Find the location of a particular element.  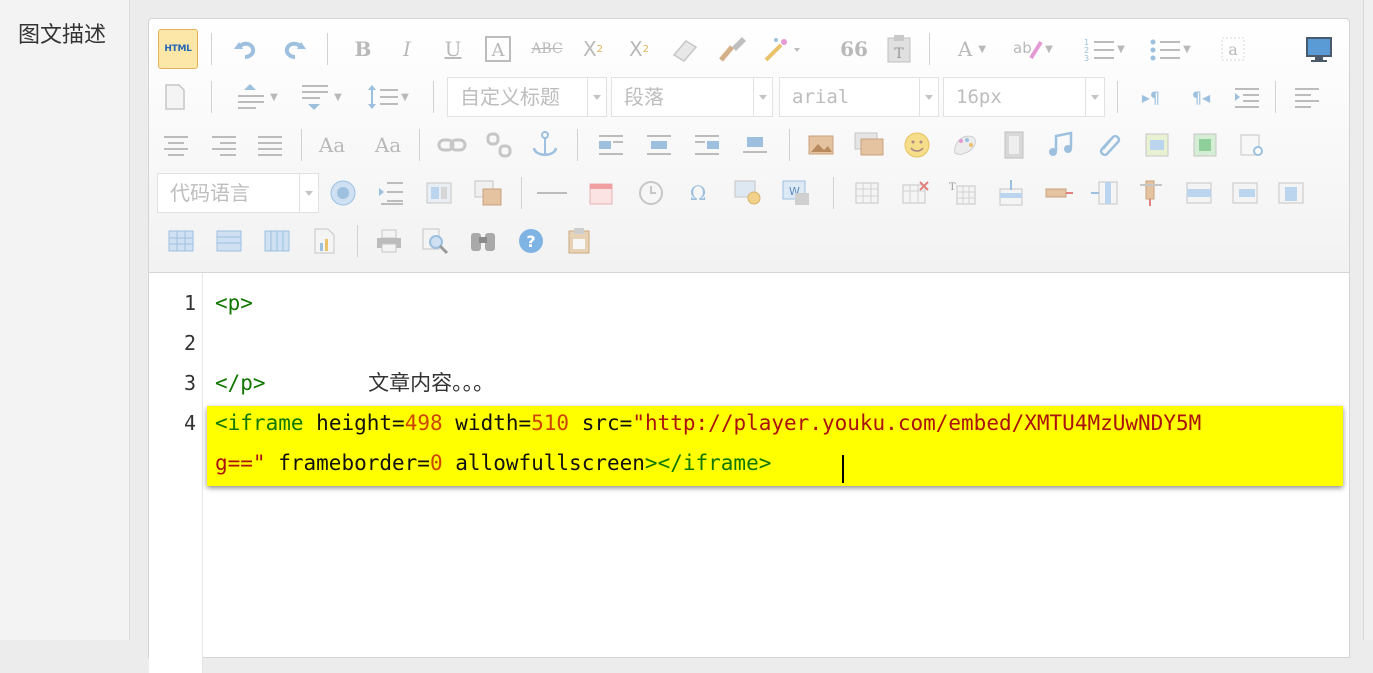

simple-upload-icon is located at coordinates (821, 145).